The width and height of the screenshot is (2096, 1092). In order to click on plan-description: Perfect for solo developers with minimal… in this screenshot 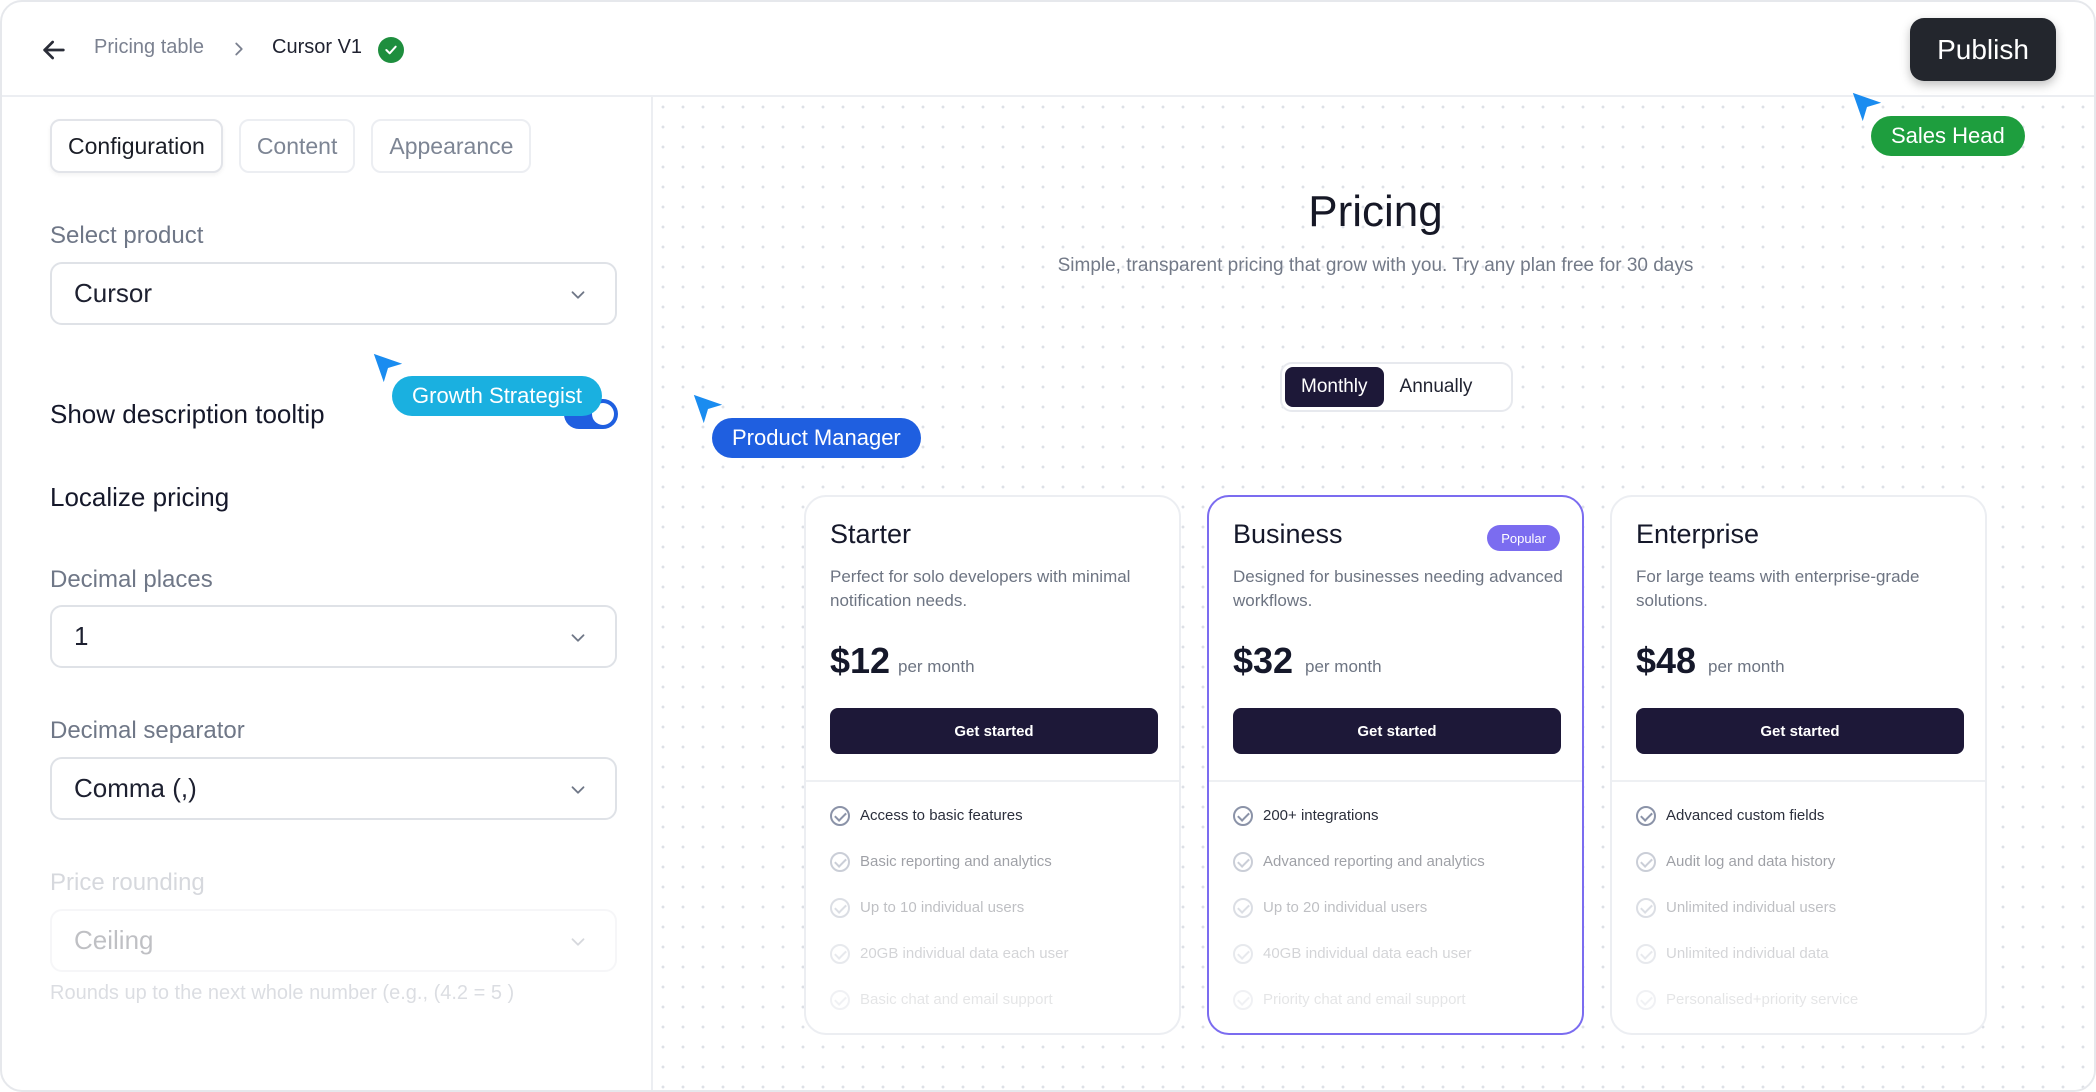, I will do `click(980, 588)`.